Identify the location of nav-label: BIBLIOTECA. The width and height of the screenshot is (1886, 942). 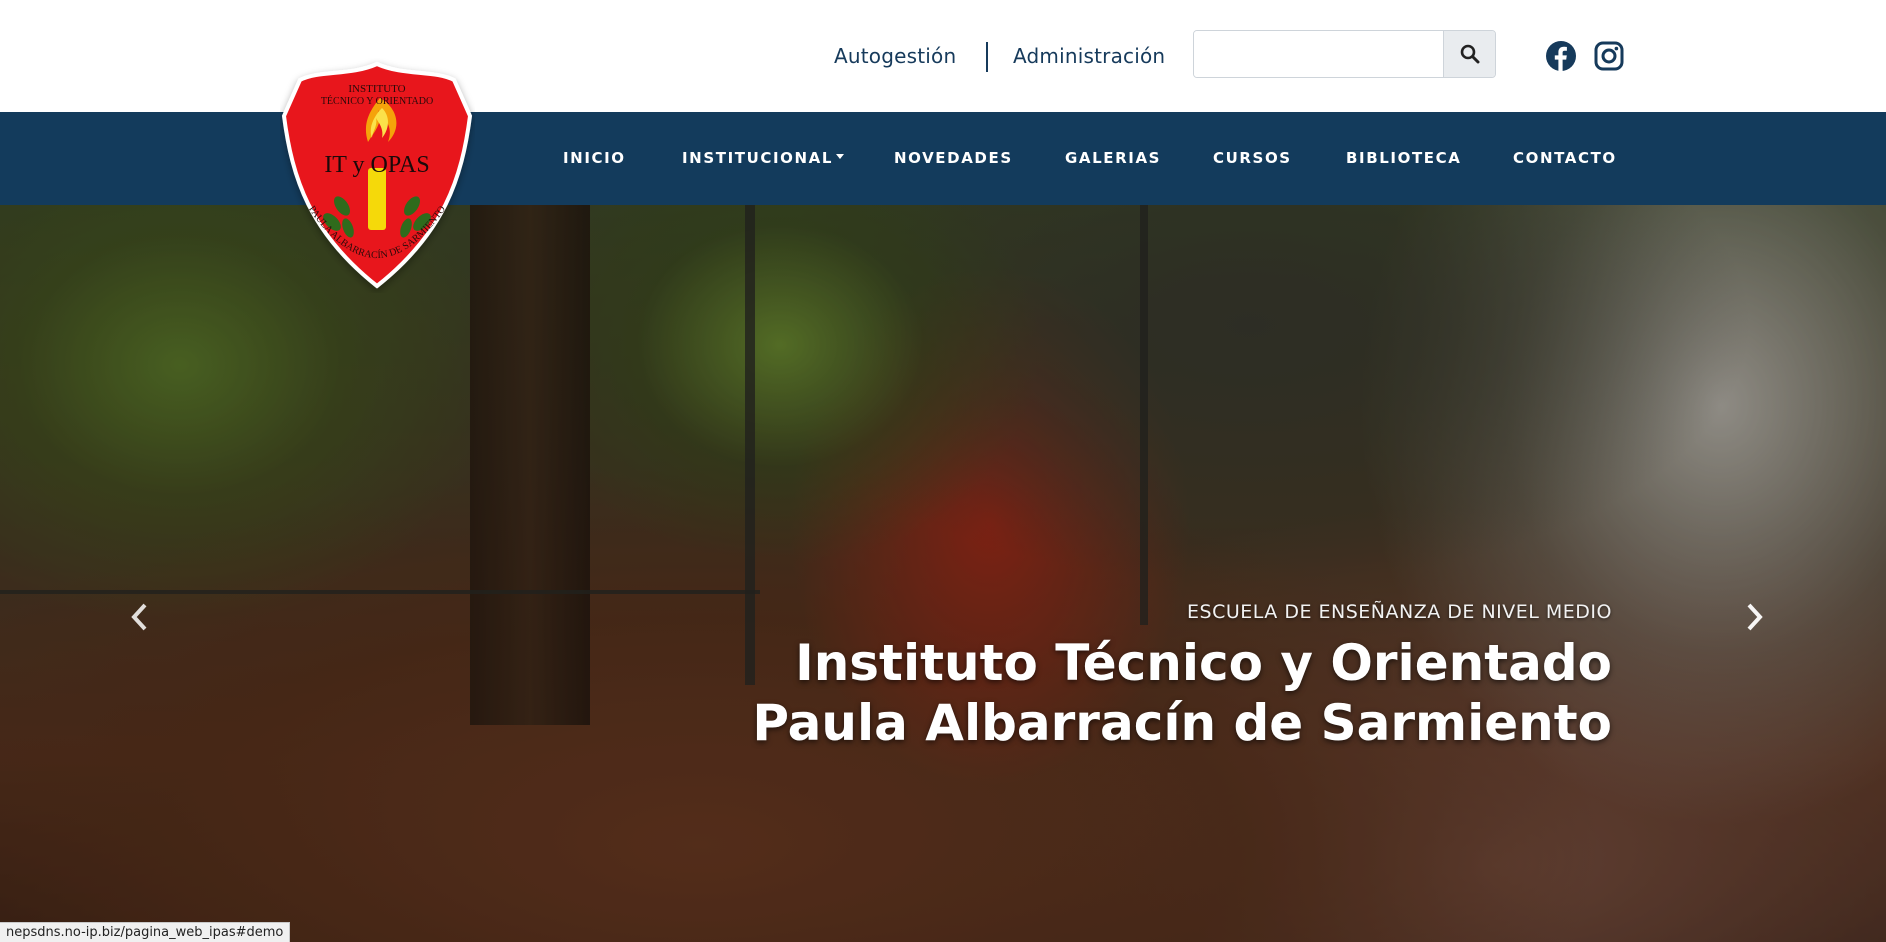
(1404, 158).